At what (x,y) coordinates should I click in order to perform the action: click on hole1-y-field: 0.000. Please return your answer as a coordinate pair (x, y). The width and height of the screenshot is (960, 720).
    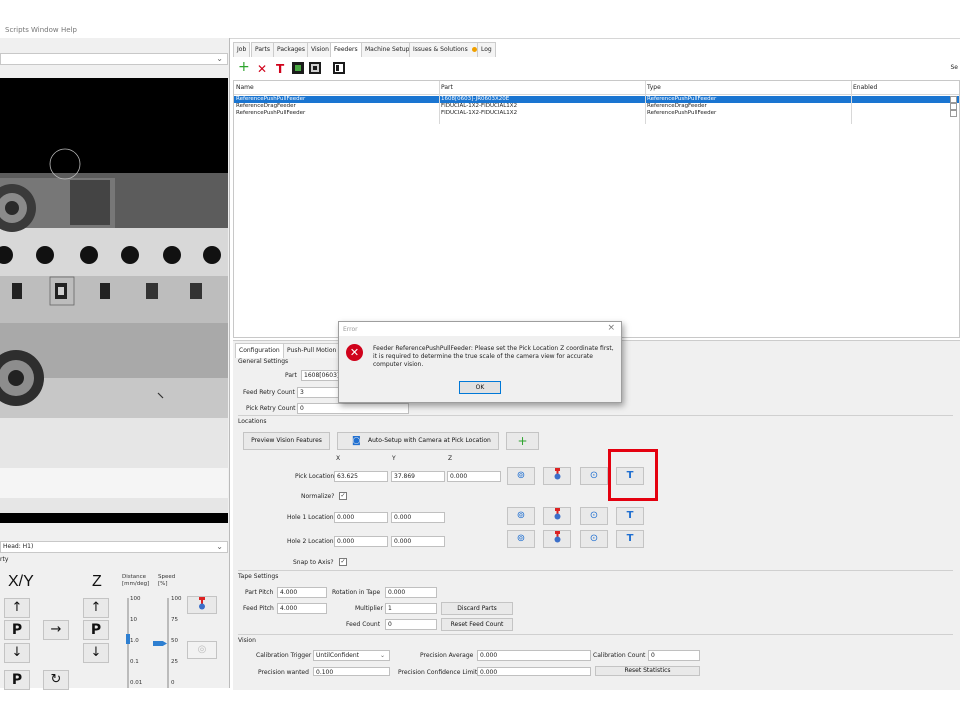
    Looking at the image, I should click on (418, 517).